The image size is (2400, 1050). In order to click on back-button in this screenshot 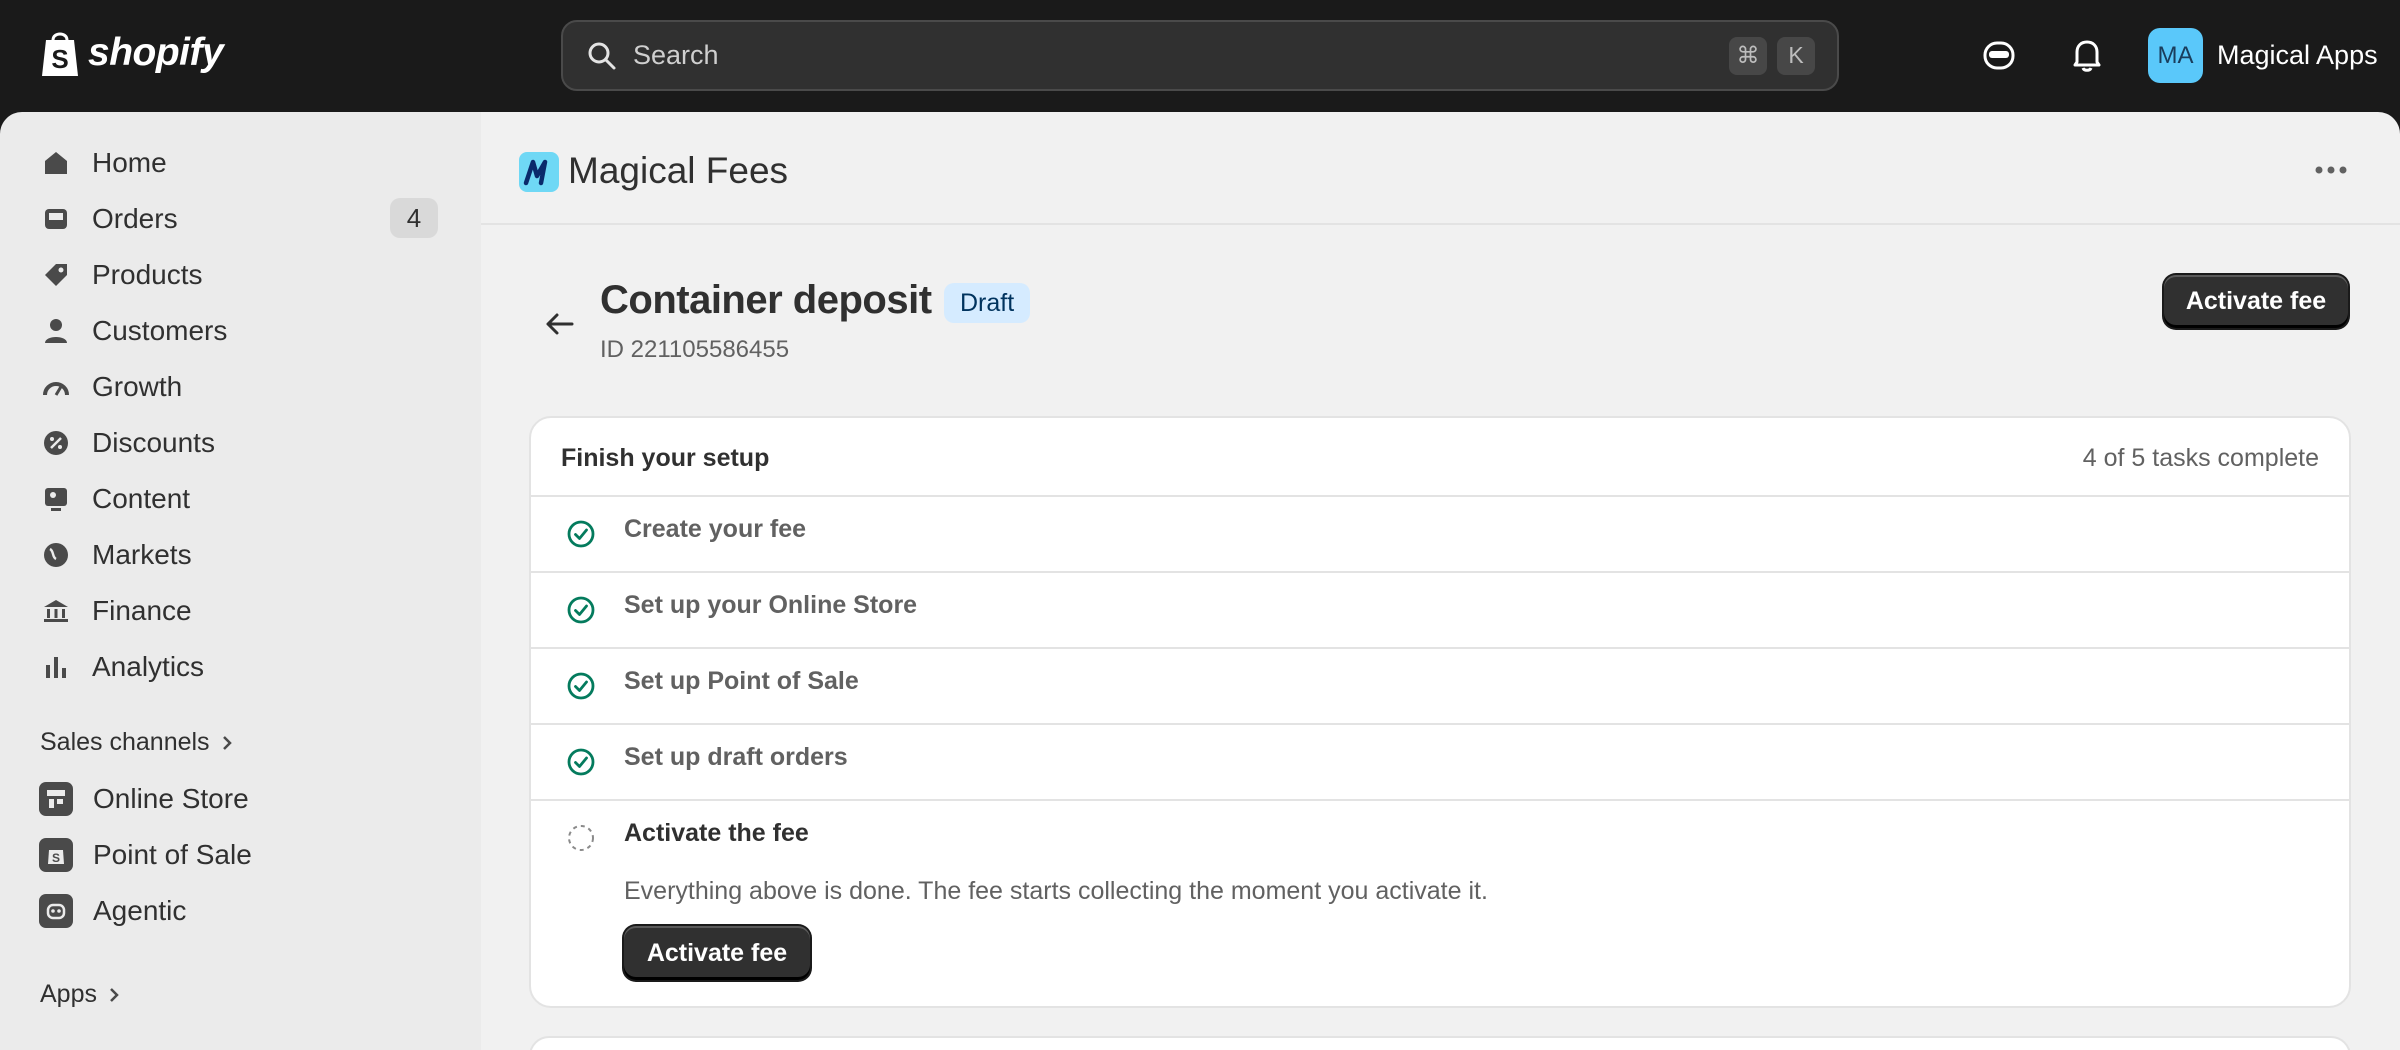, I will do `click(560, 324)`.